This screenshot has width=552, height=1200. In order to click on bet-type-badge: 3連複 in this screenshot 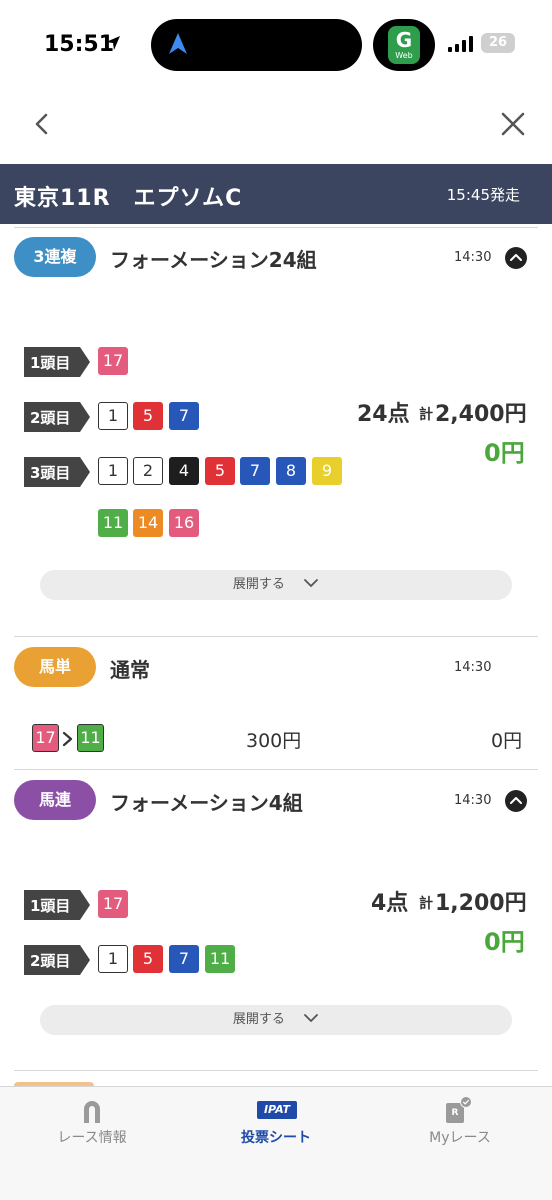, I will do `click(55, 257)`.